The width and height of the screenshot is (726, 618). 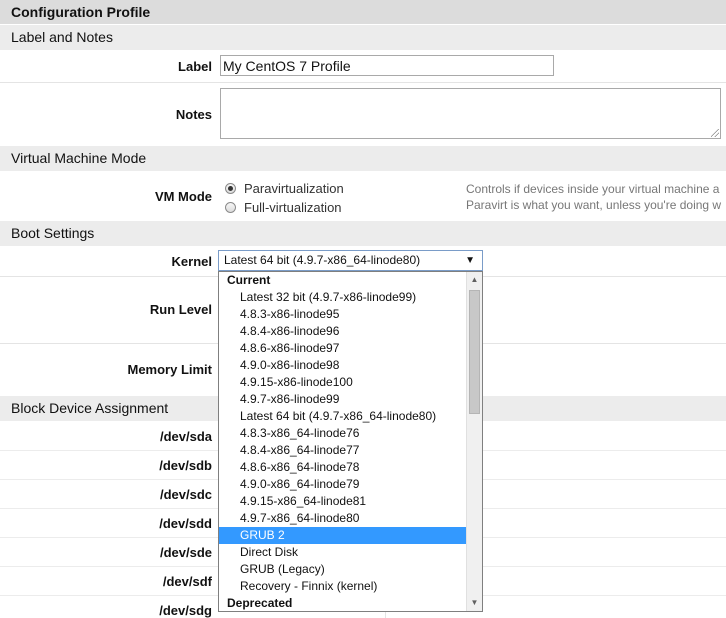 I want to click on dropdown-option: 4.9.0-x86_64-linode79, so click(x=343, y=484).